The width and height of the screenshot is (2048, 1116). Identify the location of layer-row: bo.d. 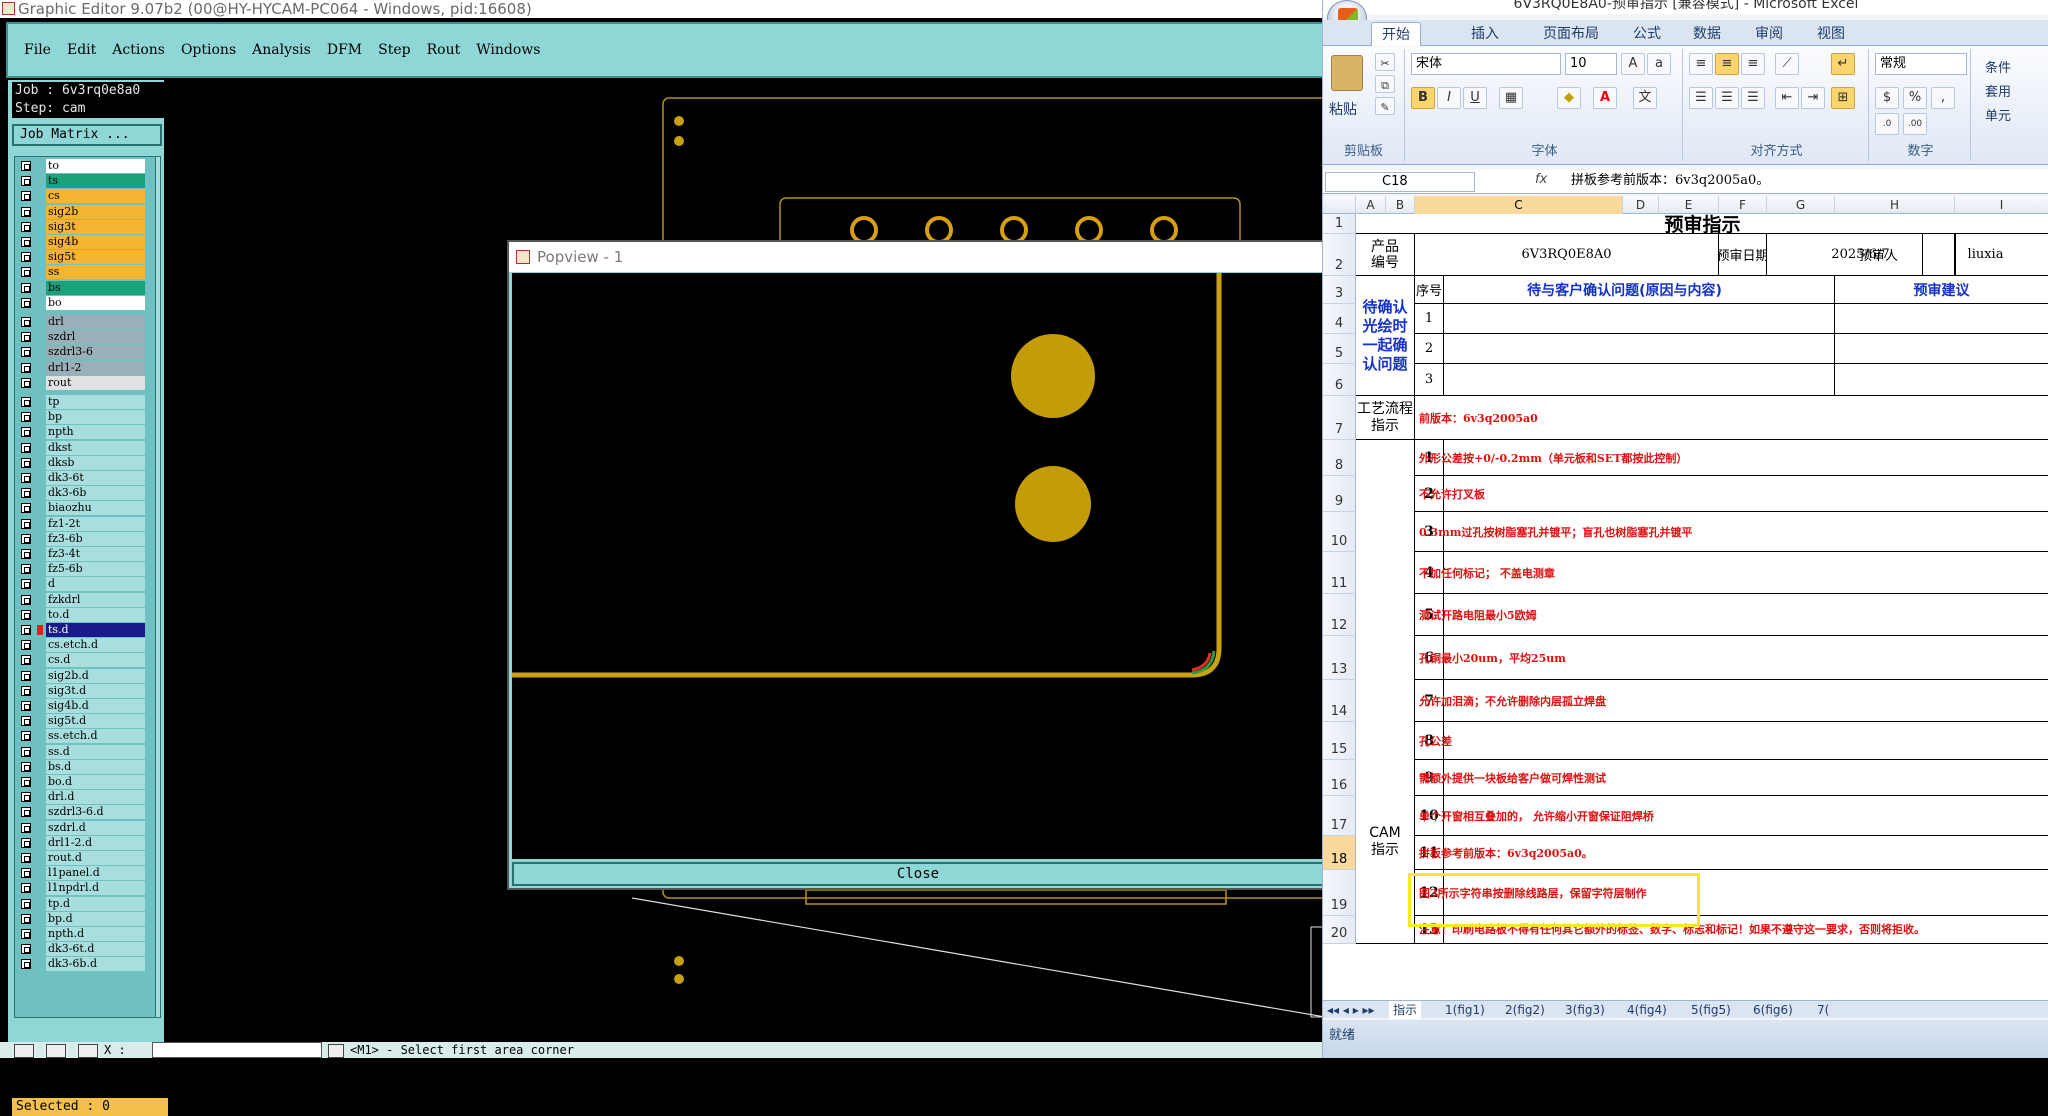
(84, 782).